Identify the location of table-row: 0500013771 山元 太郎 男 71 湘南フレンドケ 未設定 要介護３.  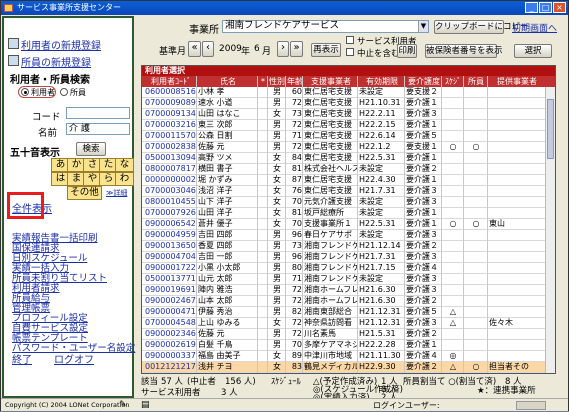
(348, 279).